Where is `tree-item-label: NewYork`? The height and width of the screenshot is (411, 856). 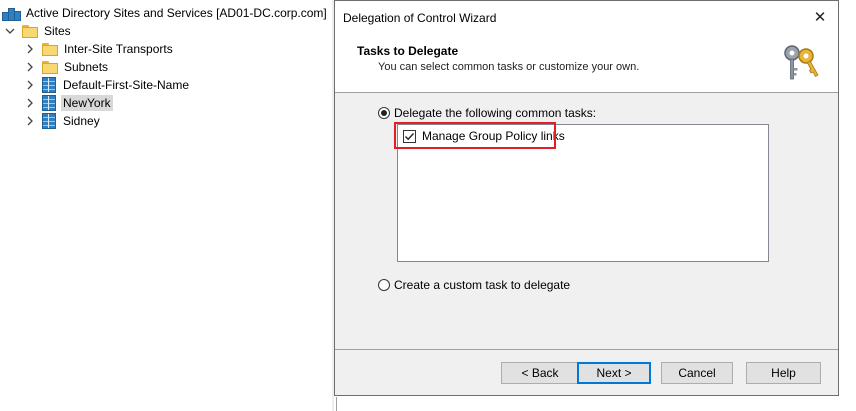 tree-item-label: NewYork is located at coordinates (87, 103).